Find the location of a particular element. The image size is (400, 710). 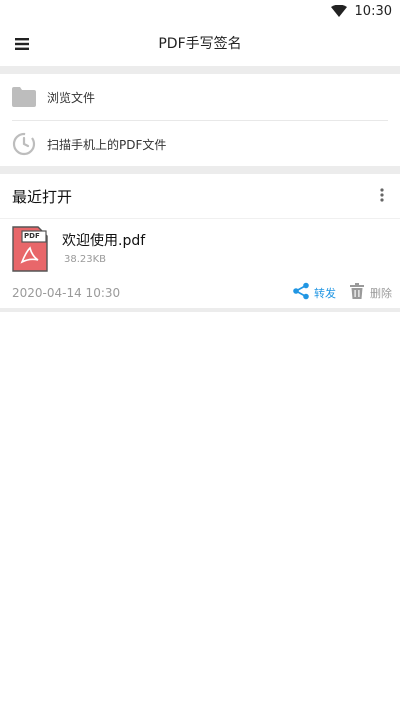

browse-files-item: 浏览文件 is located at coordinates (200, 97).